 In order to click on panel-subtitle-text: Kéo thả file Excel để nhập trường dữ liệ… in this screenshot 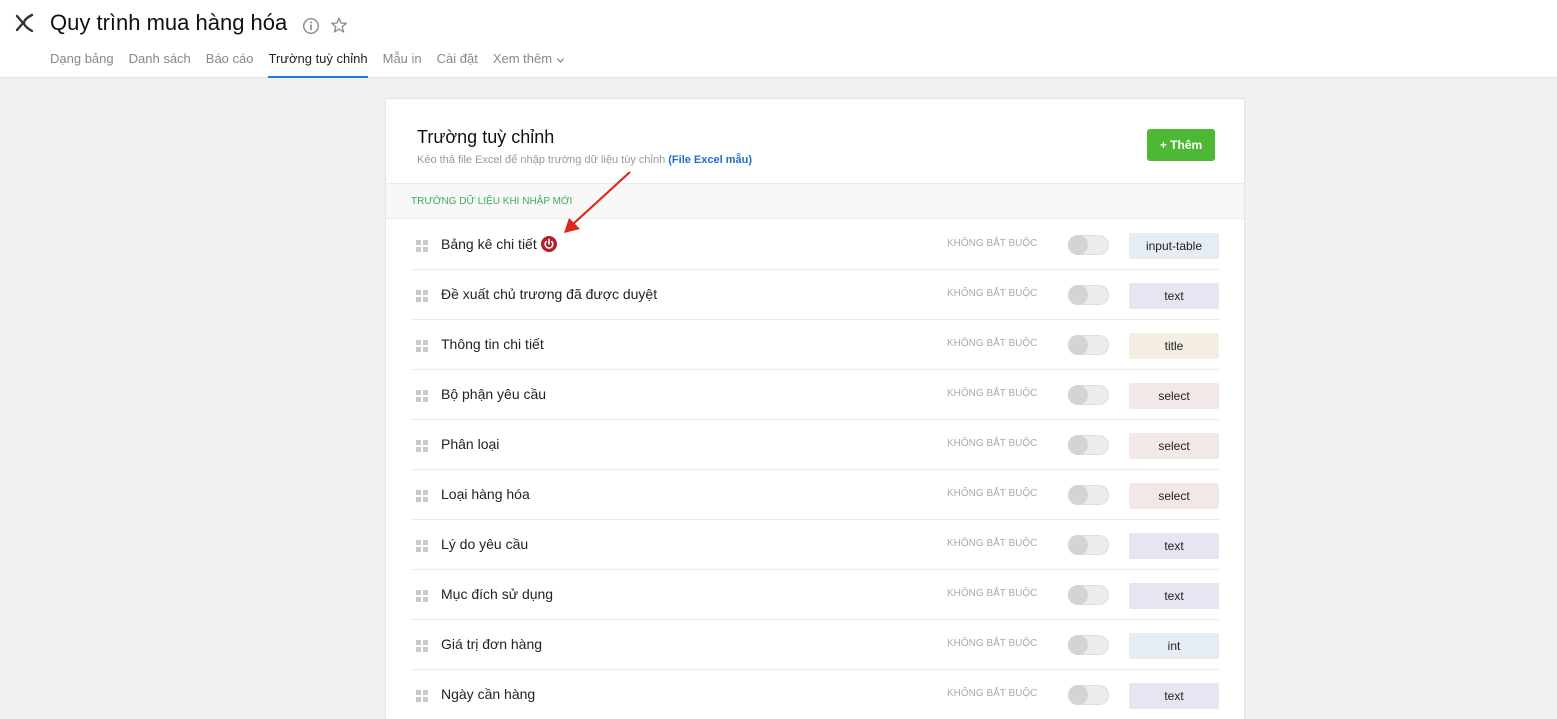, I will do `click(541, 160)`.